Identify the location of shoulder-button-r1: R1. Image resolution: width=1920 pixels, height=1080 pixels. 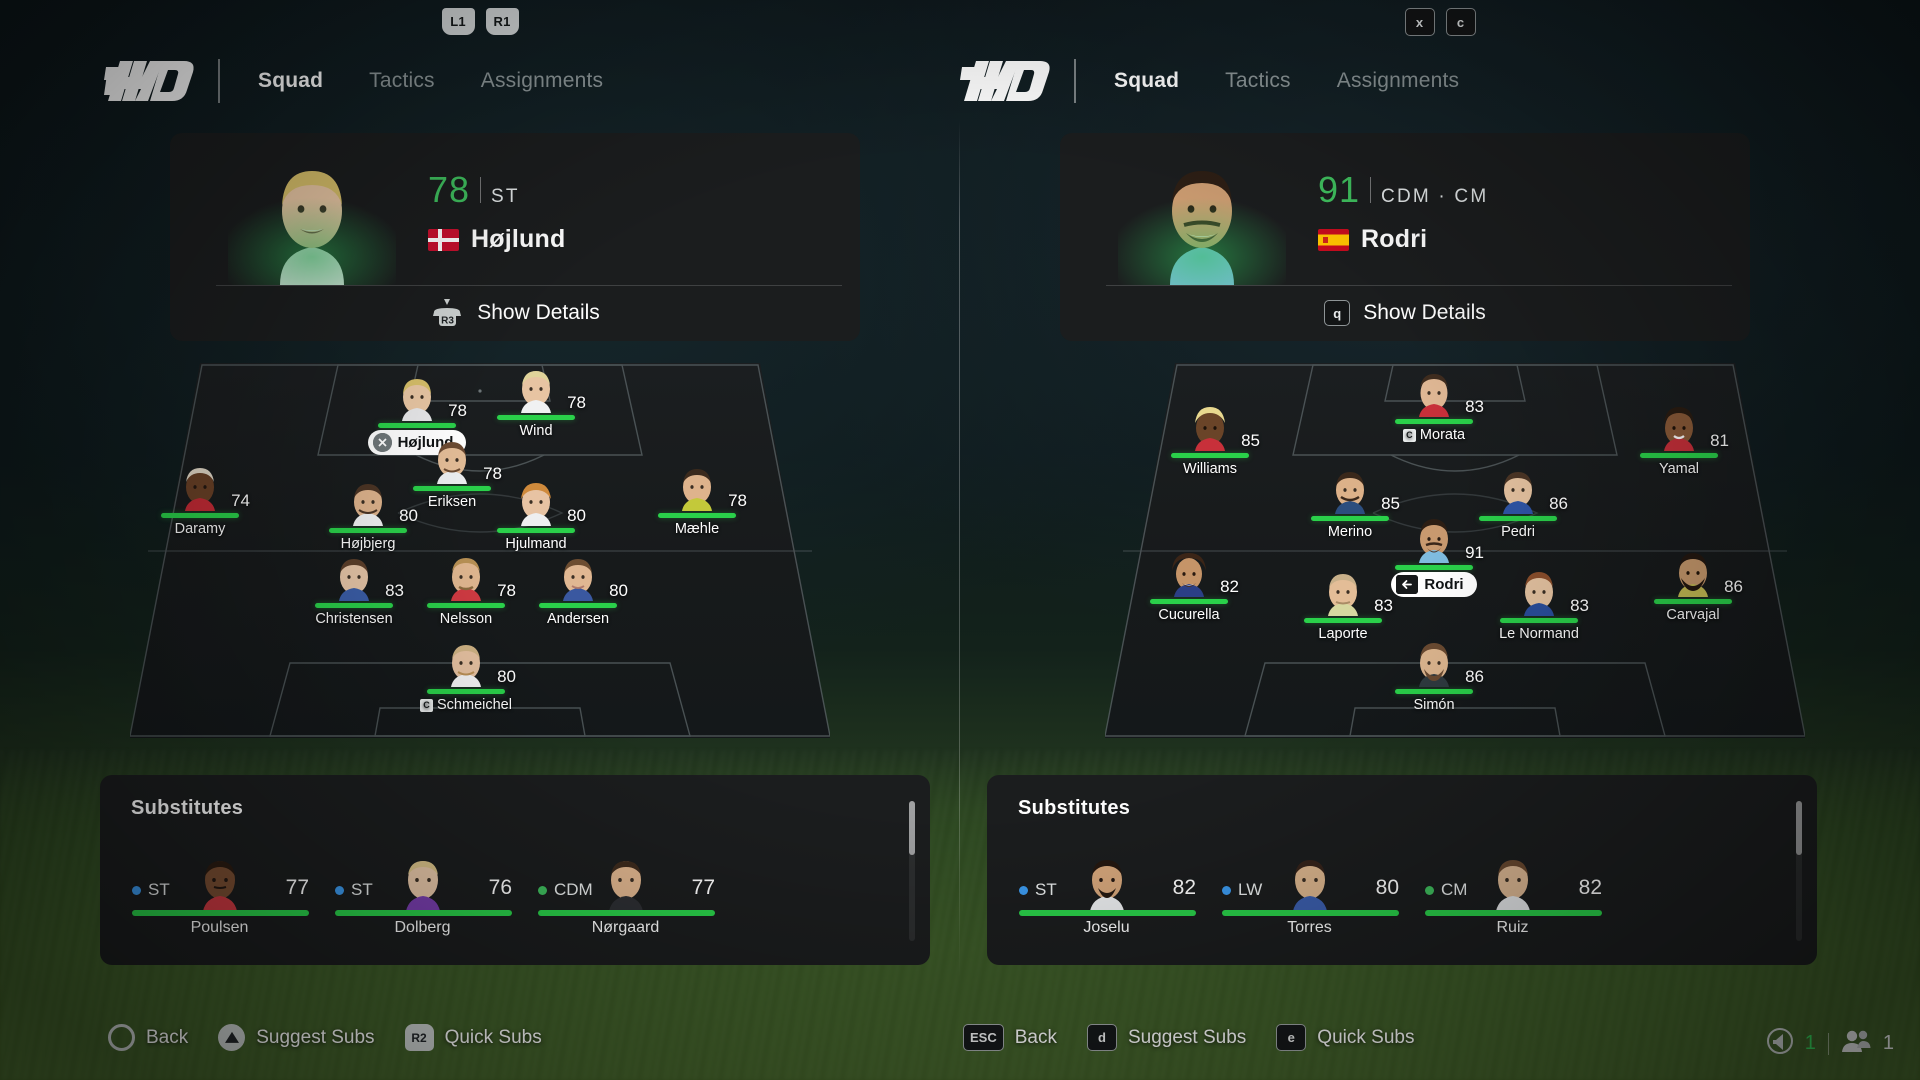
(502, 21).